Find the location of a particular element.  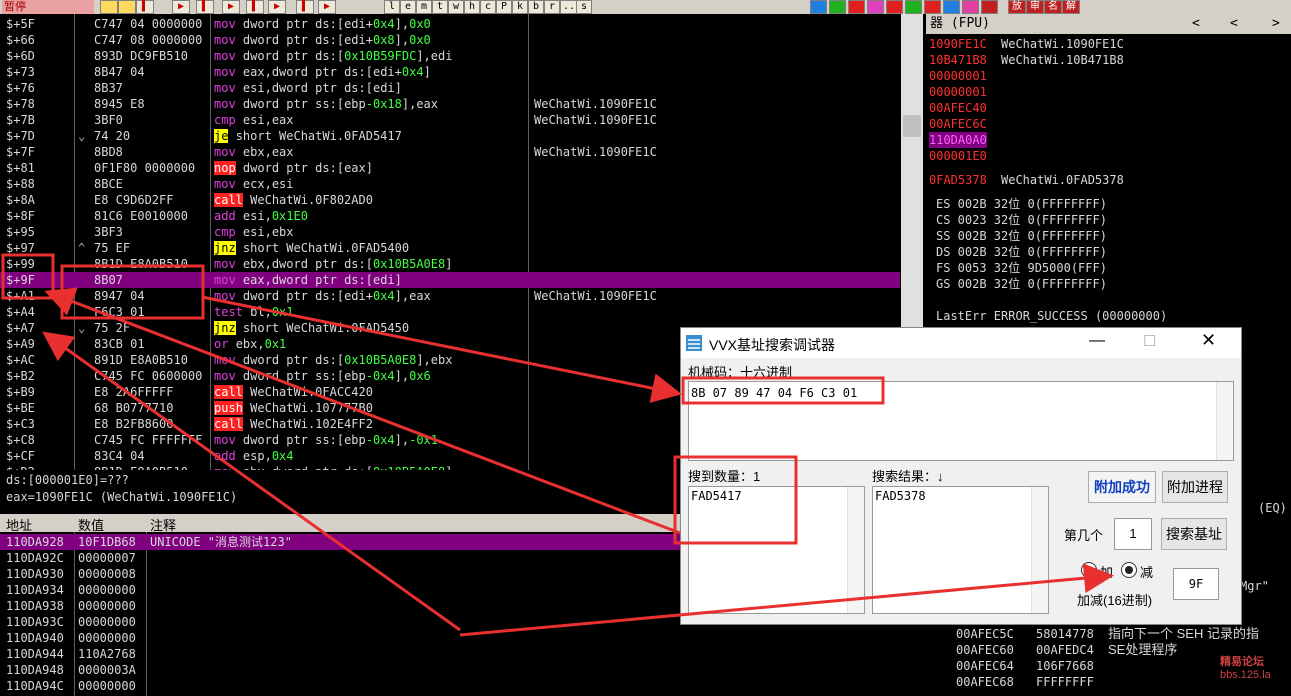

register-value: 000001E0 is located at coordinates (958, 156).